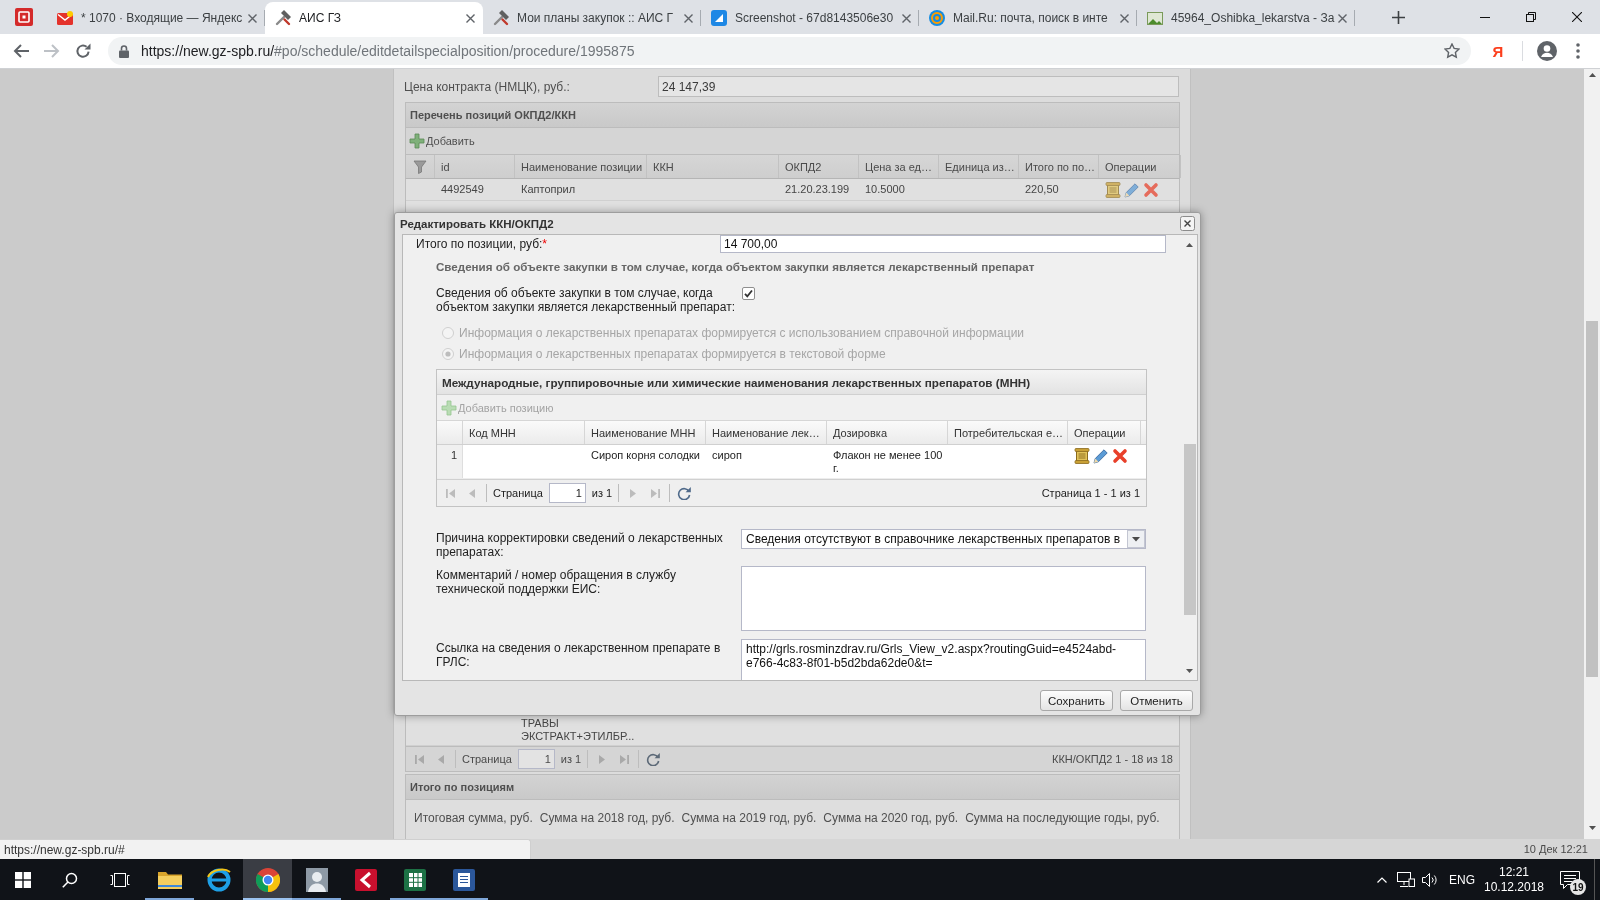 The height and width of the screenshot is (900, 1600). What do you see at coordinates (1156, 700) in the screenshot?
I see `dialog-button: Отменить` at bounding box center [1156, 700].